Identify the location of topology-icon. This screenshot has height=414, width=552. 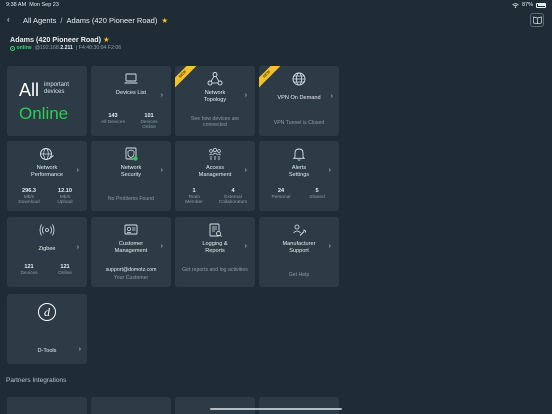
(215, 79).